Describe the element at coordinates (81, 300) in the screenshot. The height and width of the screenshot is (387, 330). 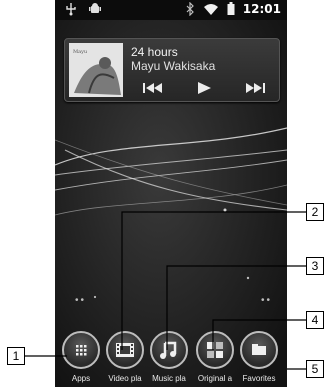
I see `page-indicator-left: ••` at that location.